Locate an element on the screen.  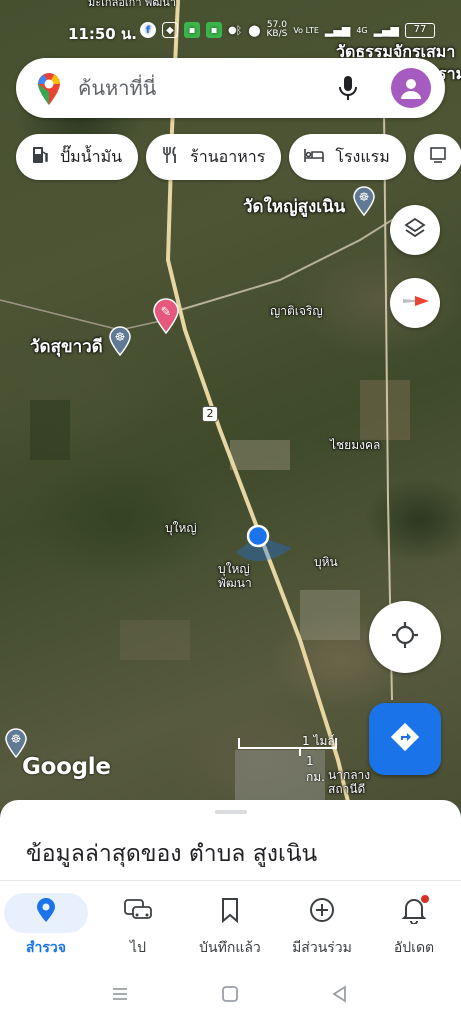
chip-label: ร้านอาหาร is located at coordinates (228, 156).